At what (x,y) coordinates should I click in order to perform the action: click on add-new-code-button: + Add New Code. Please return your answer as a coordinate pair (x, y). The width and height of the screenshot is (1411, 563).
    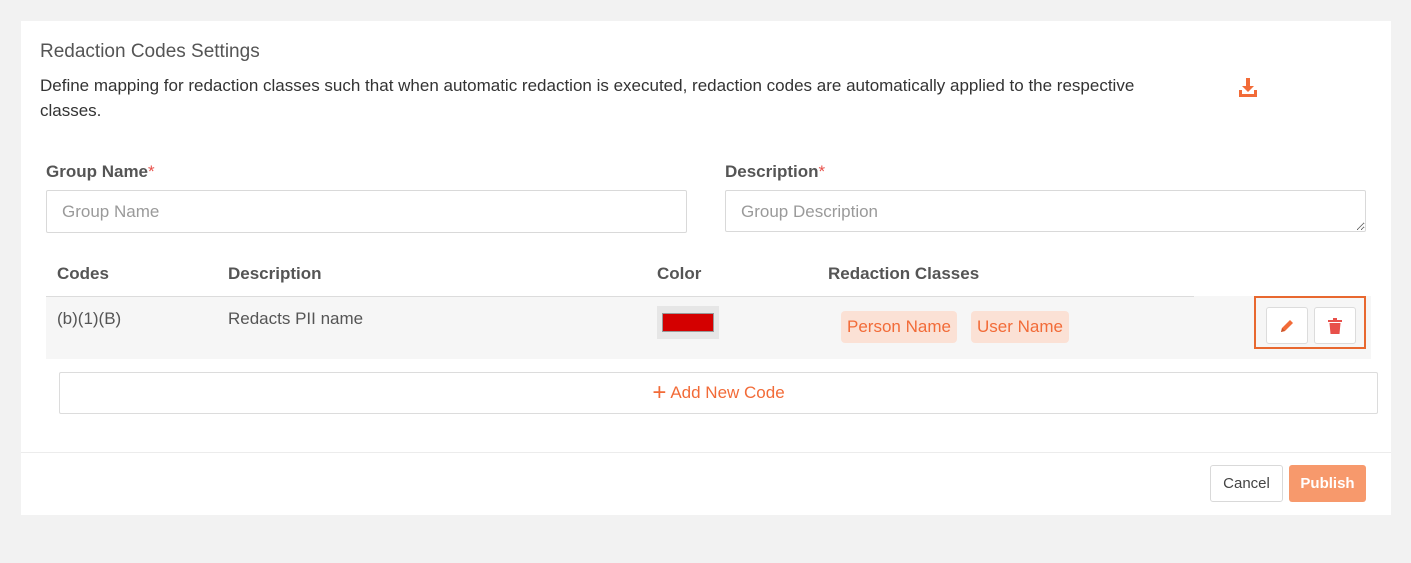
    Looking at the image, I should click on (718, 393).